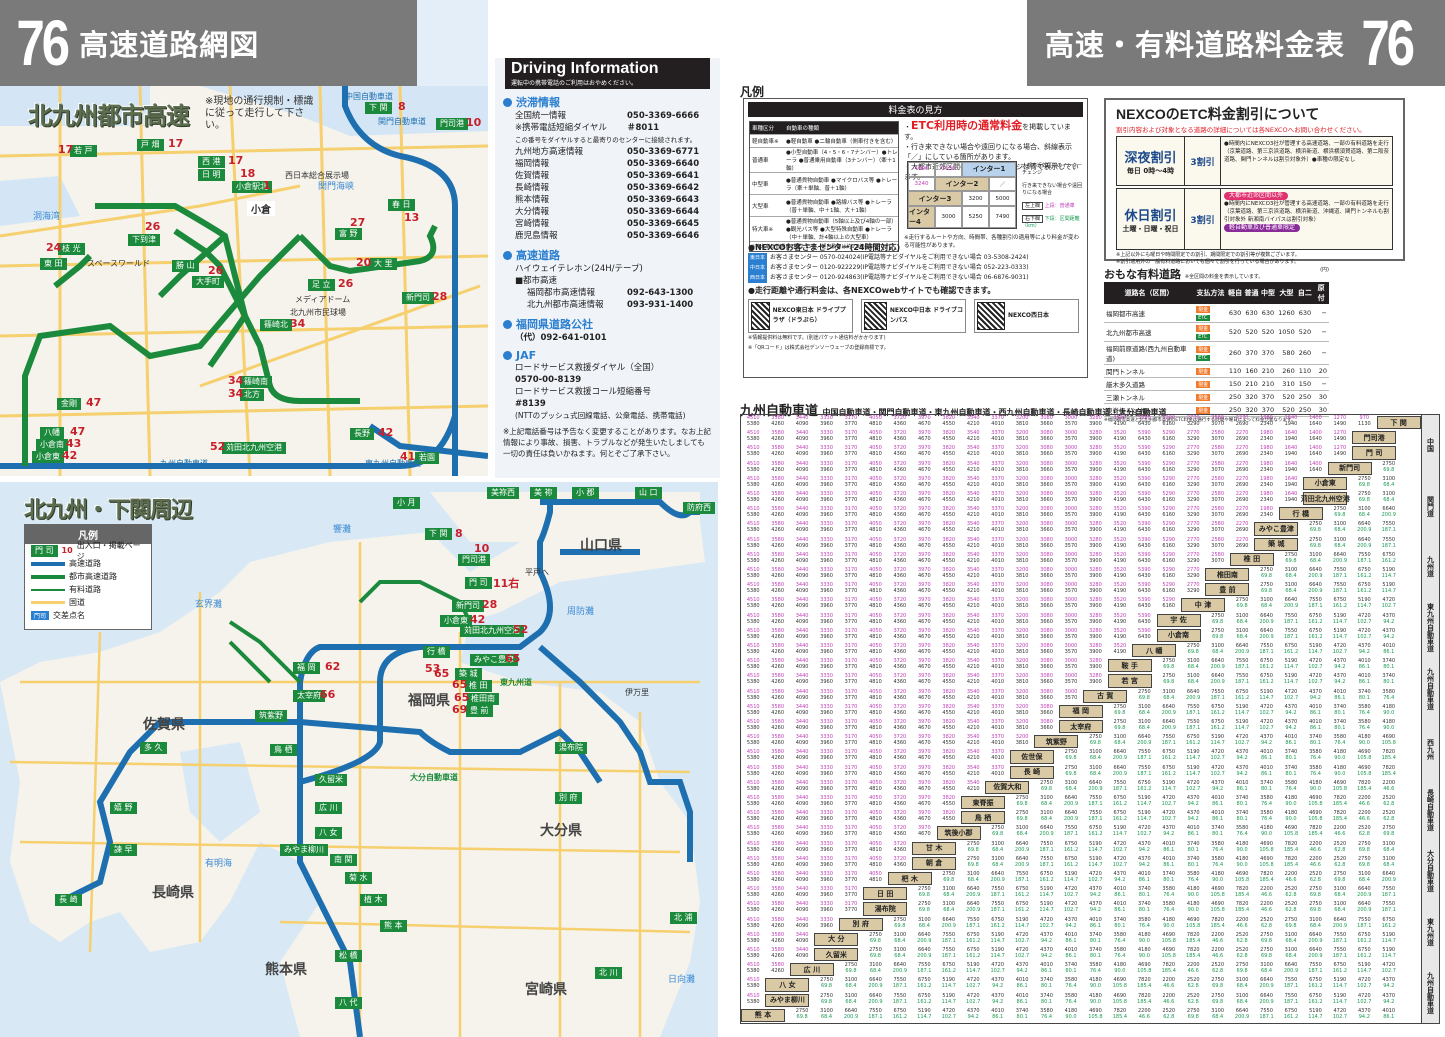  What do you see at coordinates (211, 175) in the screenshot?
I see `exit-sign-hiakari: 日 明` at bounding box center [211, 175].